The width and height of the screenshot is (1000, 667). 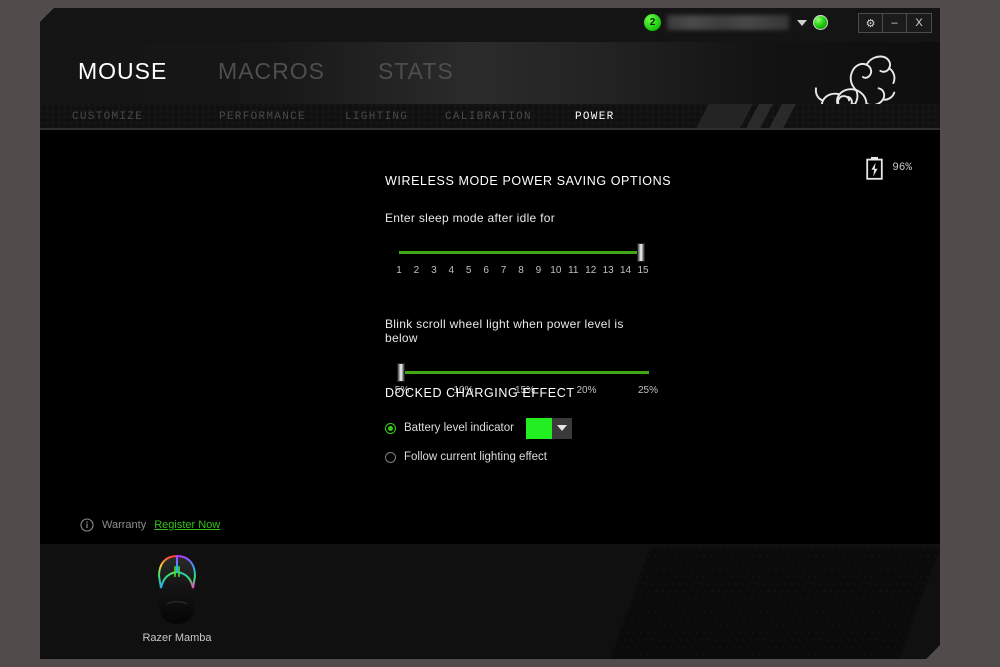 I want to click on color-dropdown-button, so click(x=562, y=428).